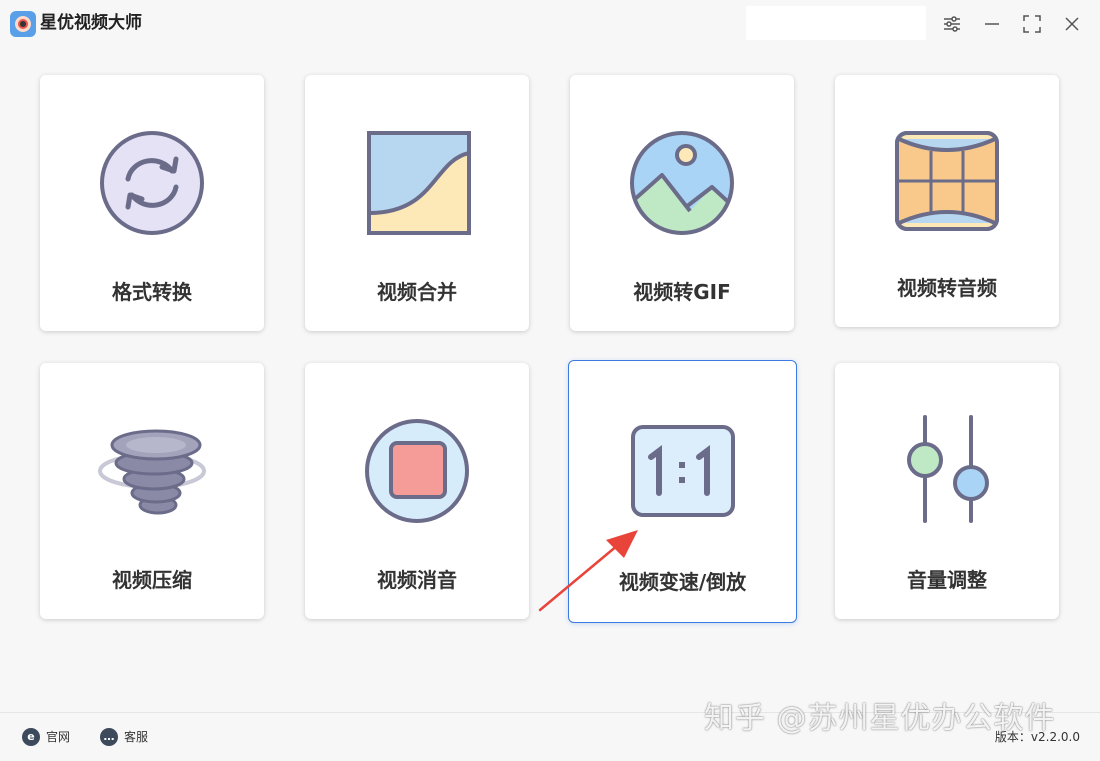 Image resolution: width=1100 pixels, height=761 pixels. What do you see at coordinates (588, 571) in the screenshot?
I see `annotation-arrow-icon` at bounding box center [588, 571].